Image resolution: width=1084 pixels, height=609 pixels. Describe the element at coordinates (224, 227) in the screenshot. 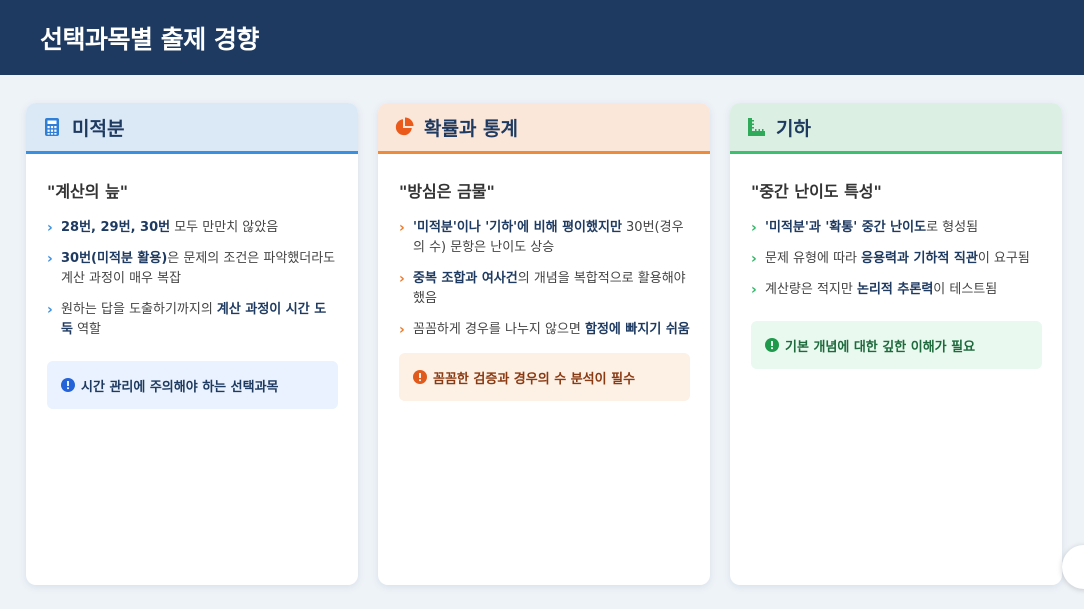

I see `bullet-text: 모두 만만치 않았음` at that location.